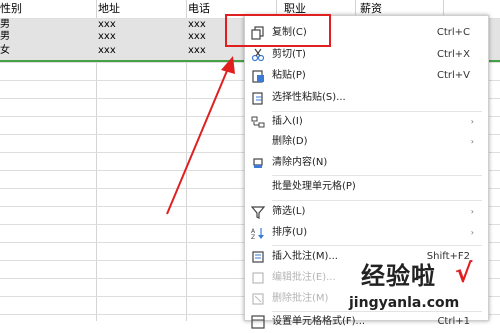 The width and height of the screenshot is (500, 333). What do you see at coordinates (366, 163) in the screenshot?
I see `menu-item-clear-content: 清除内容(N)` at bounding box center [366, 163].